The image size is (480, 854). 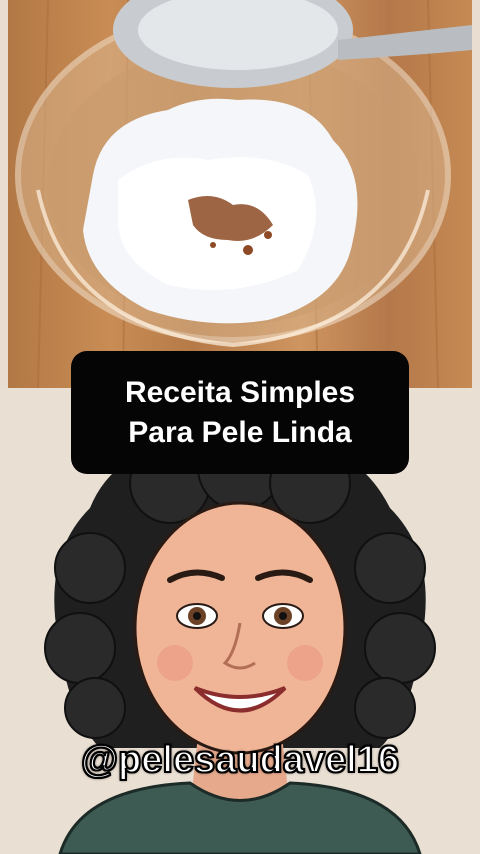 I want to click on title-card: Receita Simples Para Pele Linda, so click(x=240, y=412).